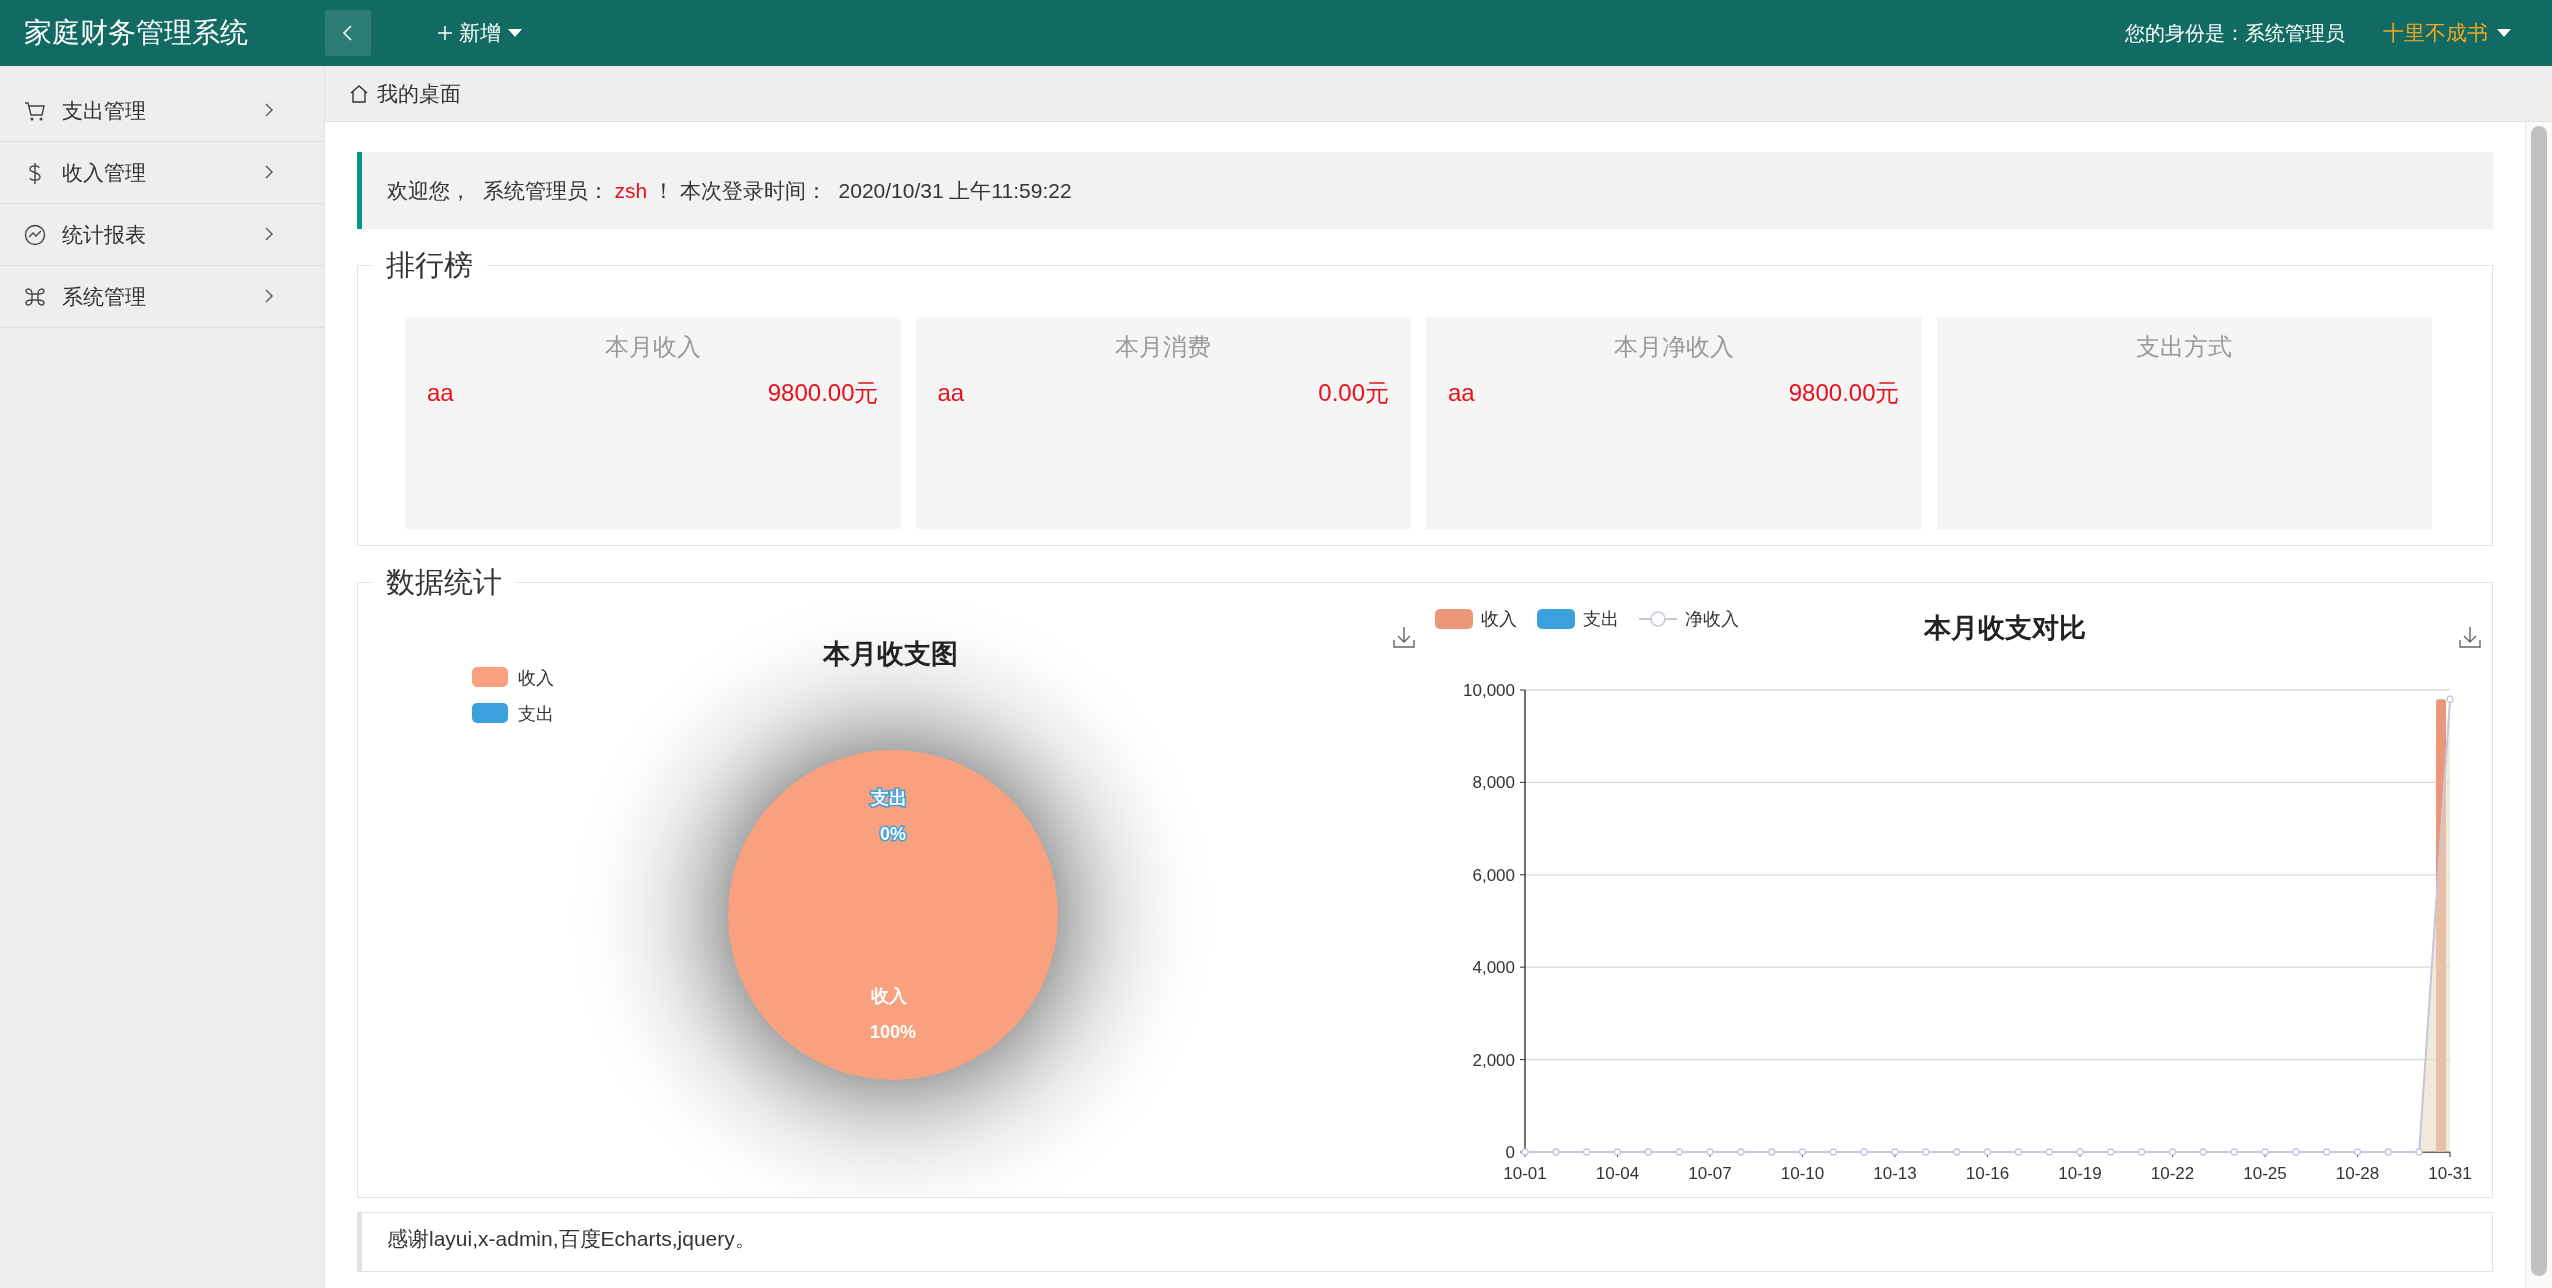  Describe the element at coordinates (2450, 1173) in the screenshot. I see `axis-label: 10-31` at that location.